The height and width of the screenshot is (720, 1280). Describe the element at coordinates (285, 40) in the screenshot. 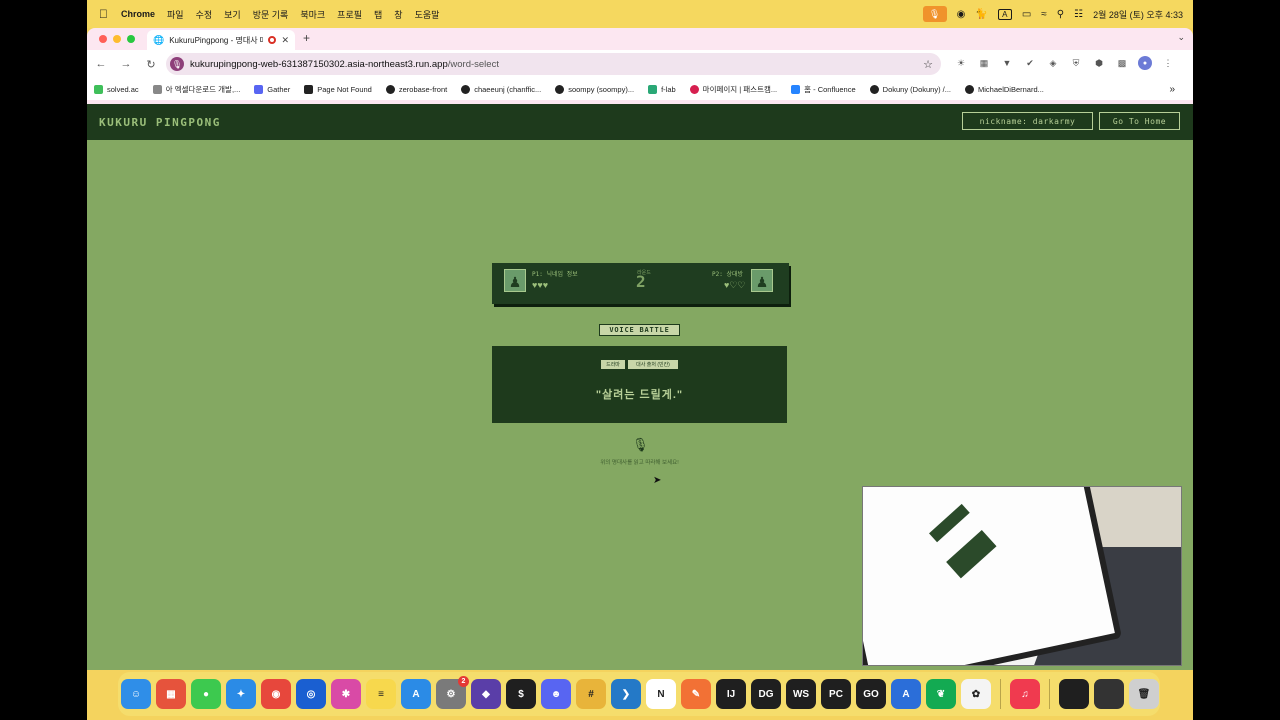

I see `close-tab-icon: ✕` at that location.